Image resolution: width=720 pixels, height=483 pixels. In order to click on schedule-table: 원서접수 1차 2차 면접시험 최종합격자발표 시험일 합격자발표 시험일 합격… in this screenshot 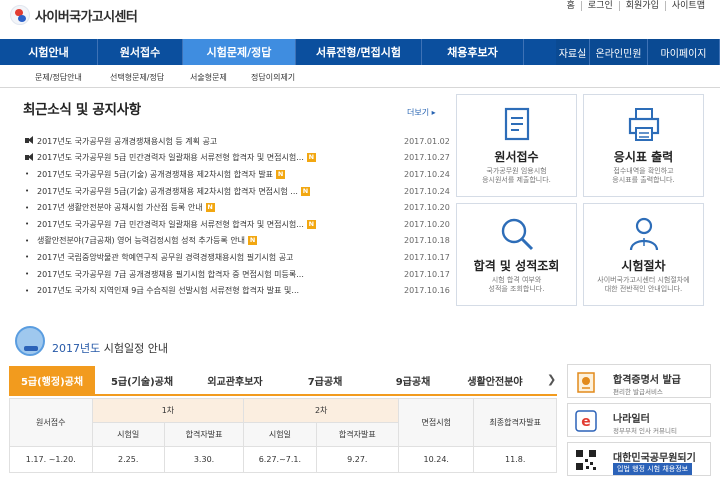, I will do `click(283, 435)`.